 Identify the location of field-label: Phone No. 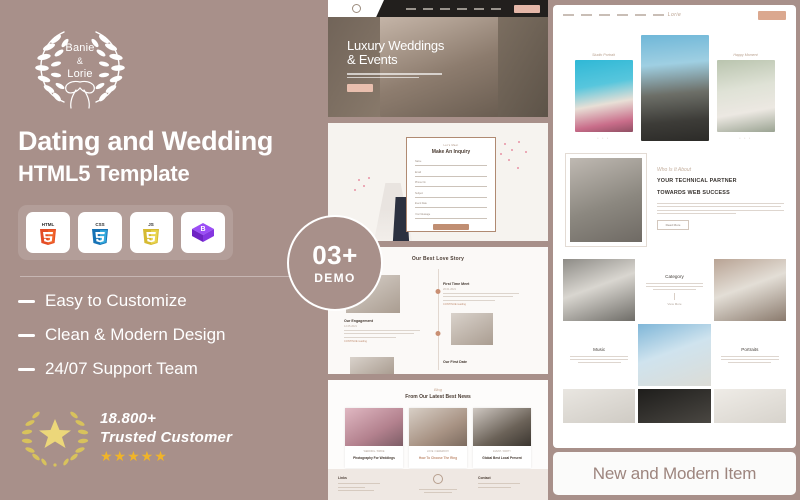
(420, 183).